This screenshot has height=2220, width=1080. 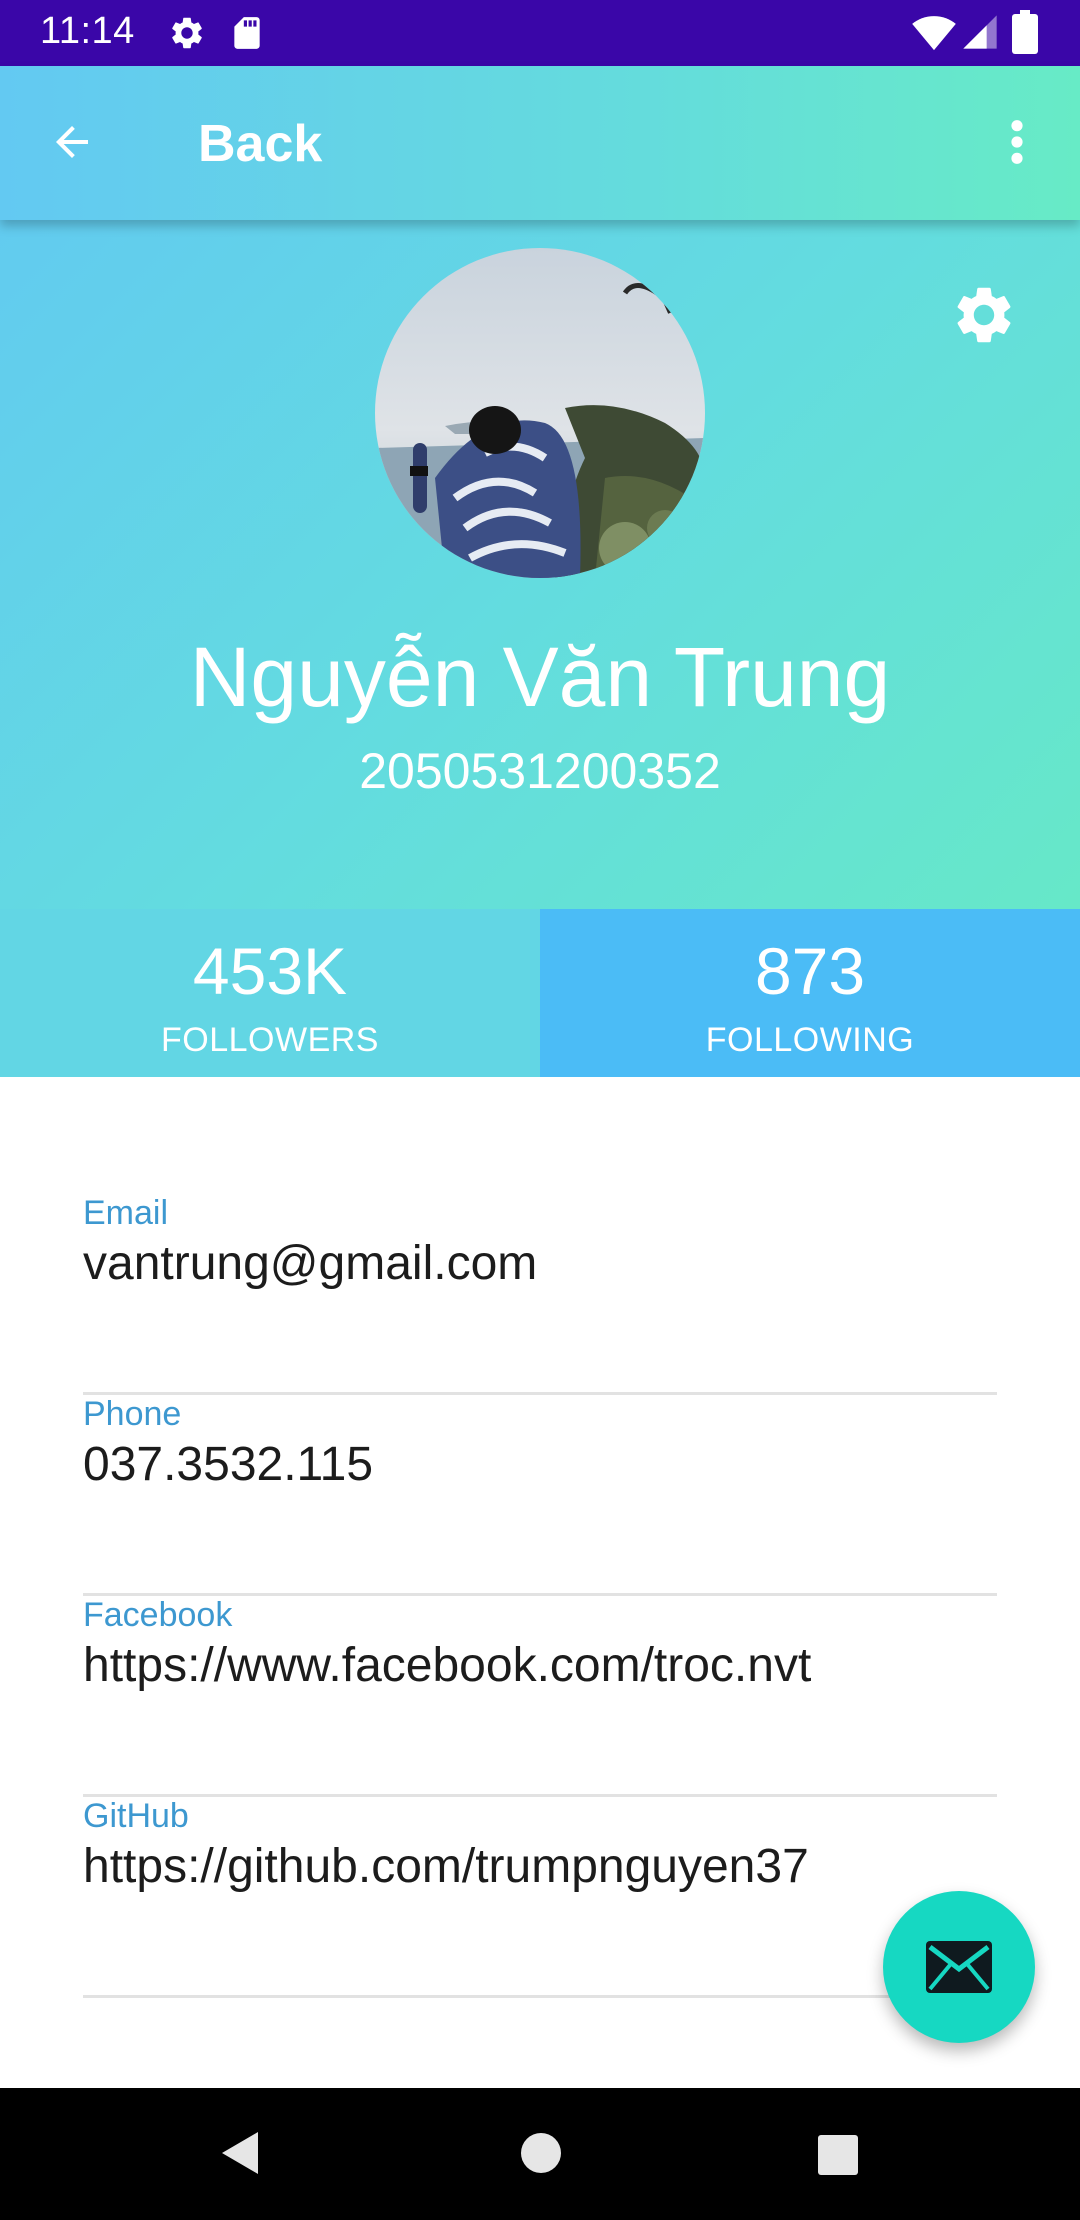 I want to click on phone-item: Phone 037.3532.115, so click(x=540, y=1495).